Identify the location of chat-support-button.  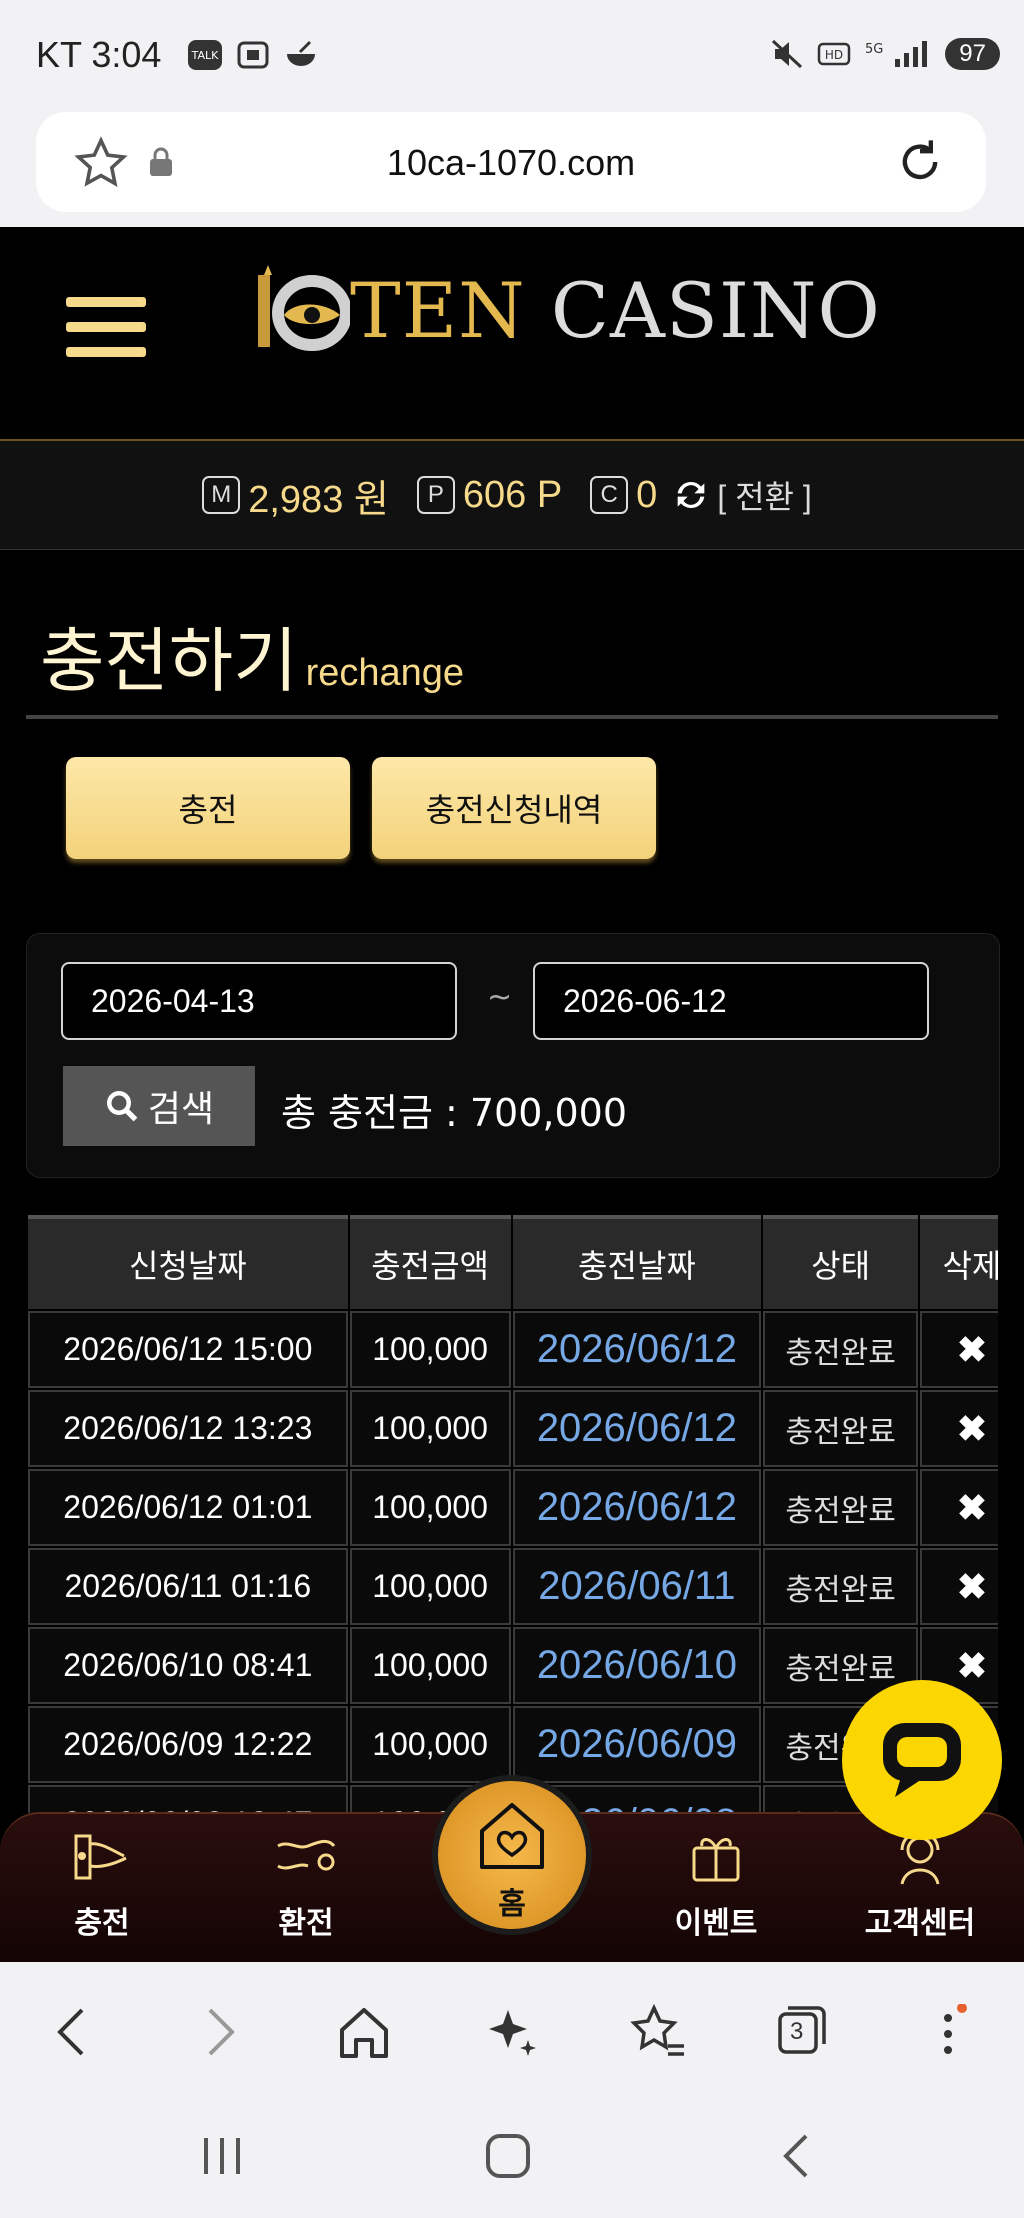
(922, 1760).